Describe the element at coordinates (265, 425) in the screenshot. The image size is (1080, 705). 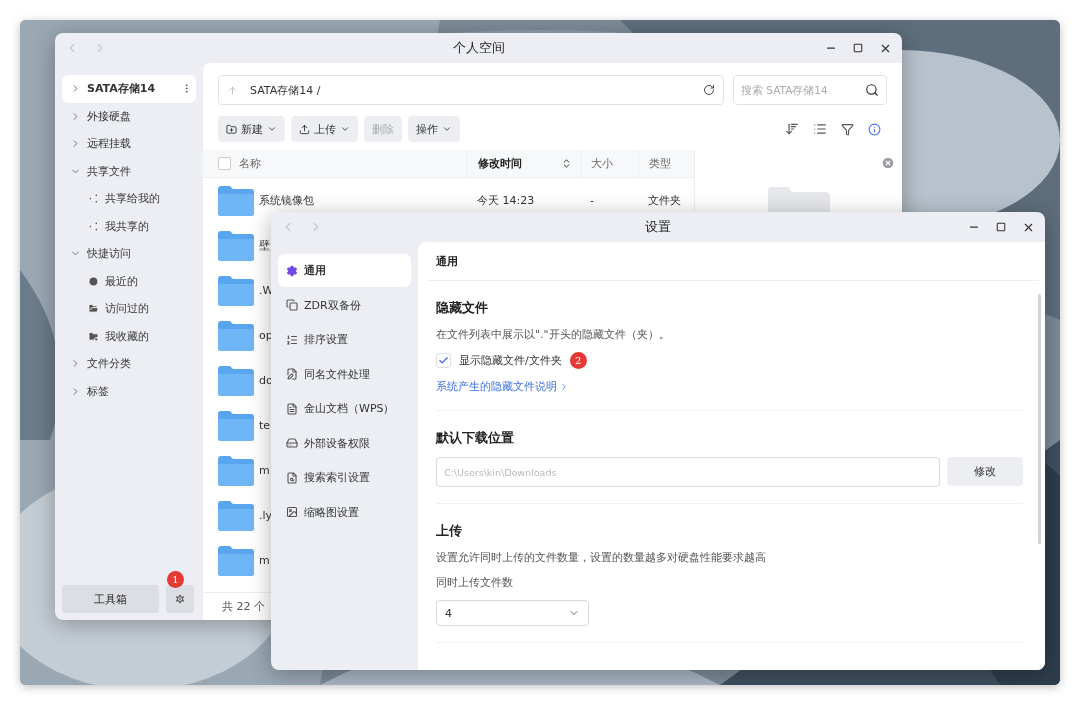
I see `file-name: te` at that location.